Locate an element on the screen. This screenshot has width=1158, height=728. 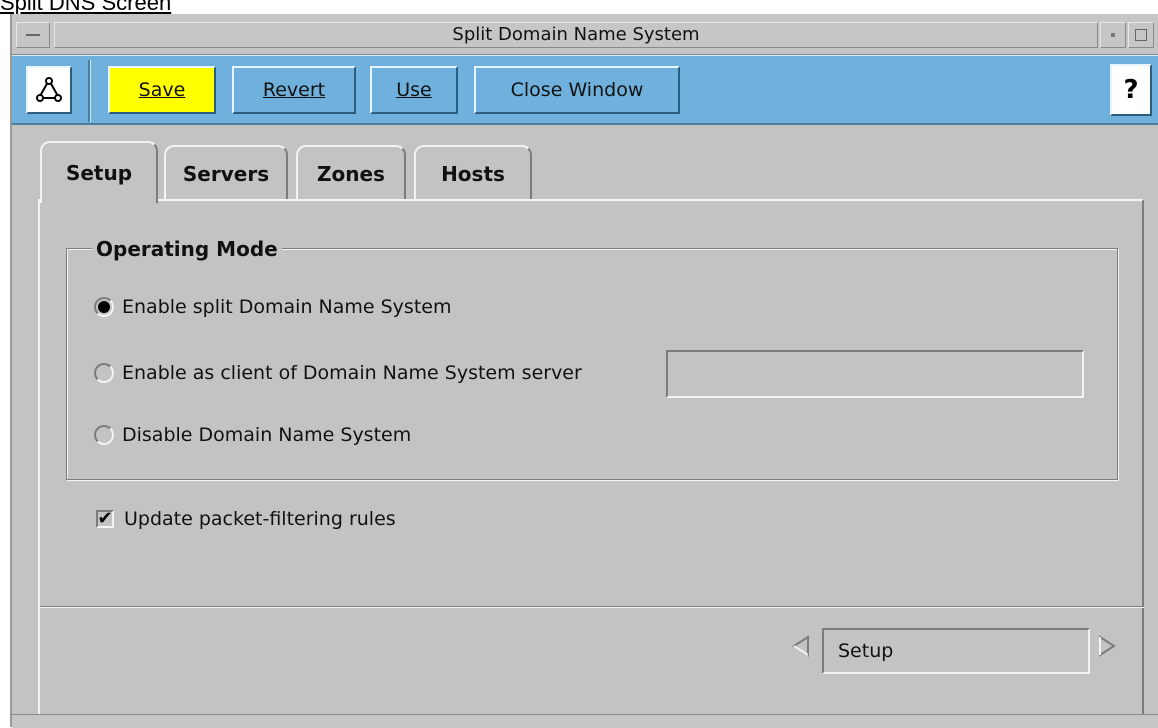
use-button: Use is located at coordinates (414, 90).